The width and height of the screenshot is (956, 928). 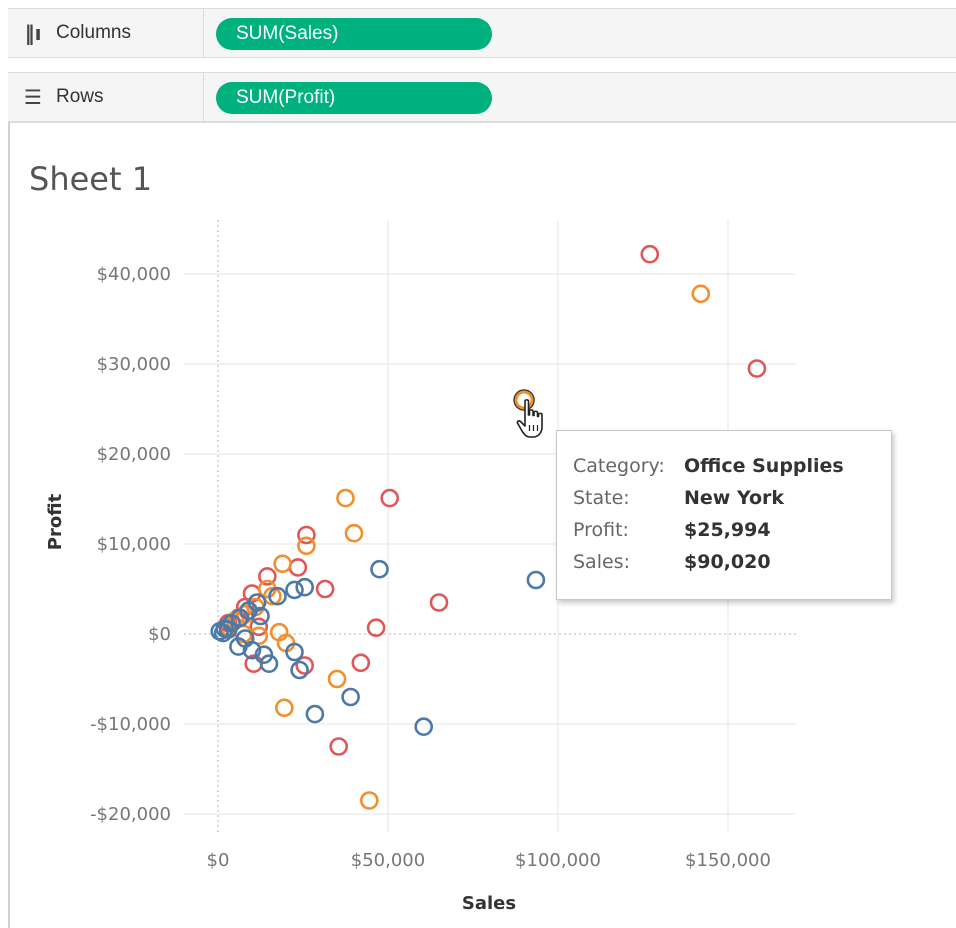 I want to click on tooltip-key: Profit:, so click(x=601, y=530).